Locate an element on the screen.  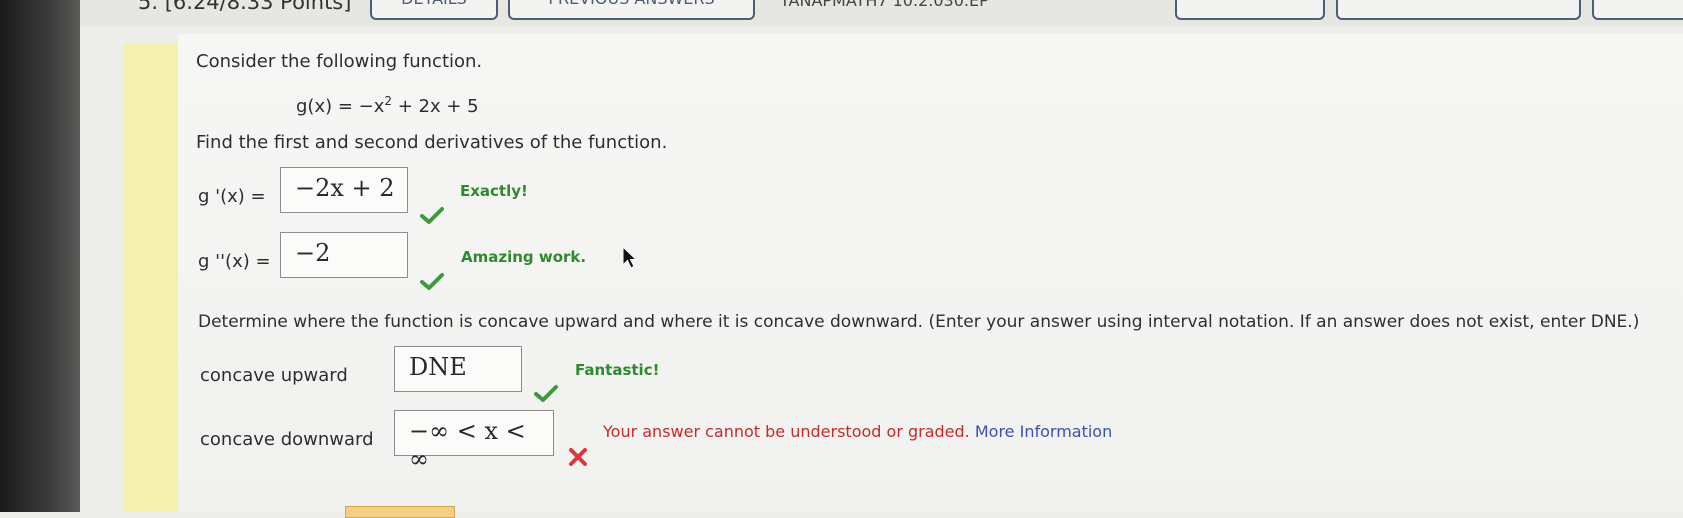
more-information-link: More Information is located at coordinates (1043, 431).